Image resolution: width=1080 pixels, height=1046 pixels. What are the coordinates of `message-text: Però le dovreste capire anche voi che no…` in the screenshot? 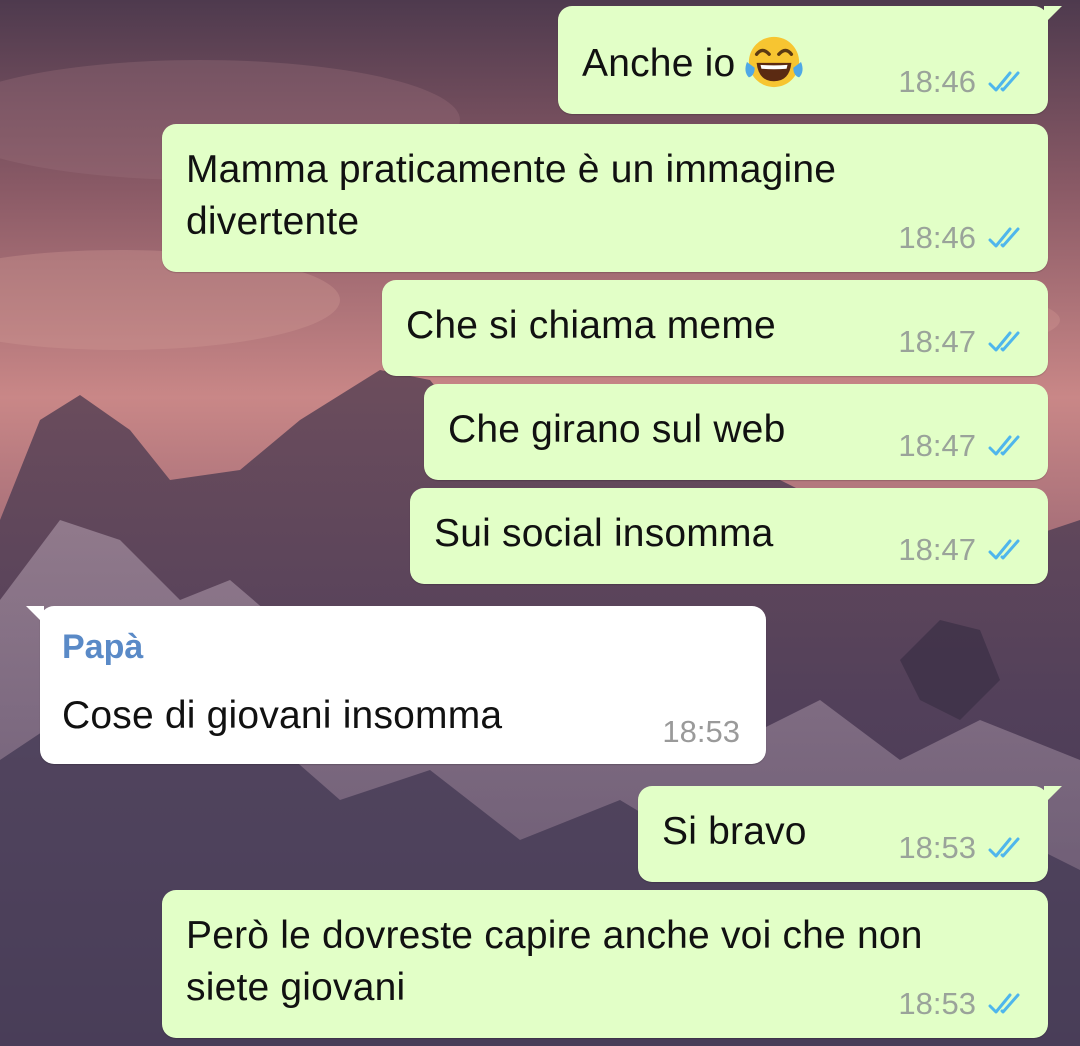 It's located at (554, 961).